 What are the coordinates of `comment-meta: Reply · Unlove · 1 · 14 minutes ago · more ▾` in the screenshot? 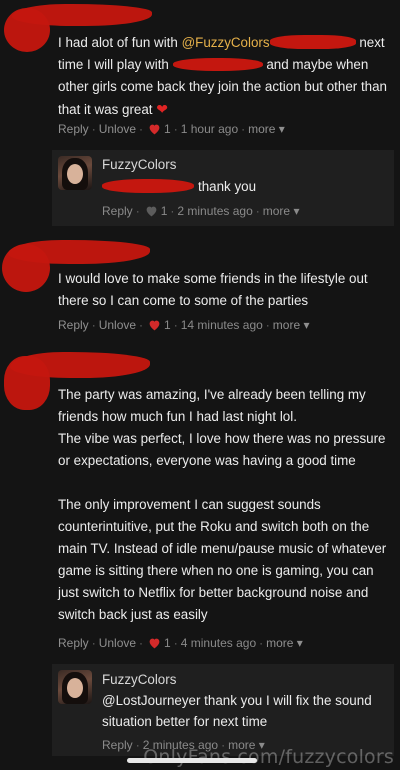 It's located at (184, 325).